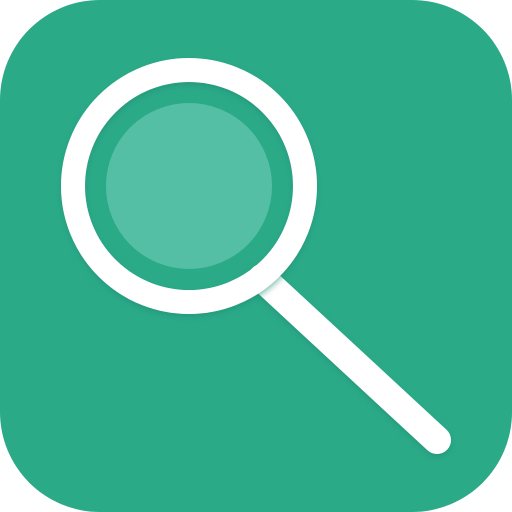 This screenshot has height=512, width=512. What do you see at coordinates (189, 186) in the screenshot?
I see `magnifier-glass` at bounding box center [189, 186].